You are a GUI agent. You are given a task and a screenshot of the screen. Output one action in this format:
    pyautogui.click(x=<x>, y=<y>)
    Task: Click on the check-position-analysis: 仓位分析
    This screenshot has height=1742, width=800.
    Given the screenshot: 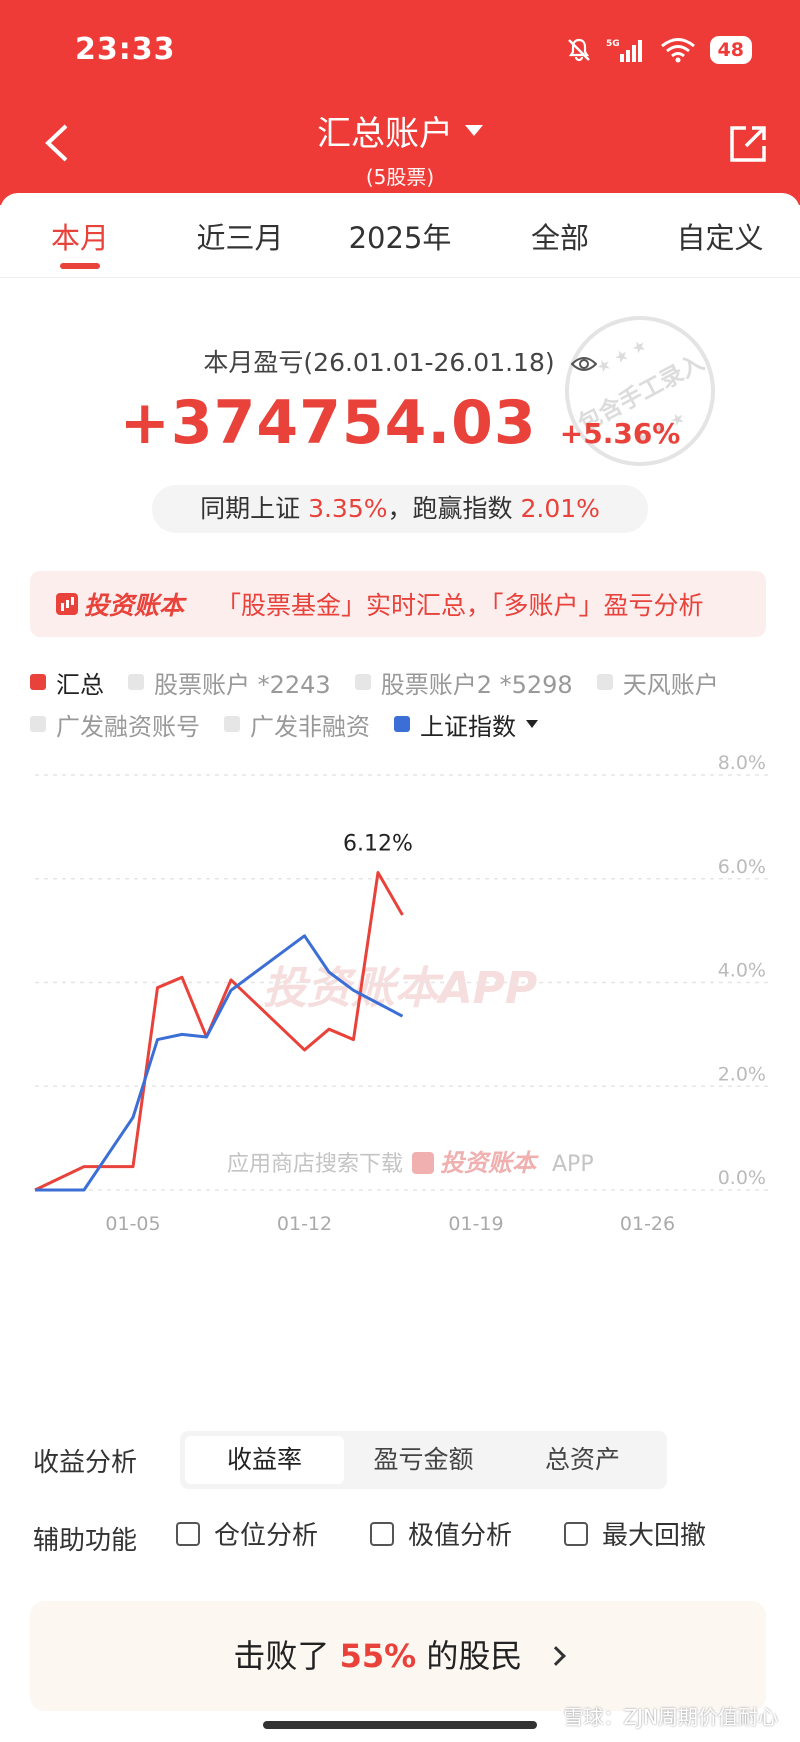 What is the action you would take?
    pyautogui.click(x=247, y=1533)
    